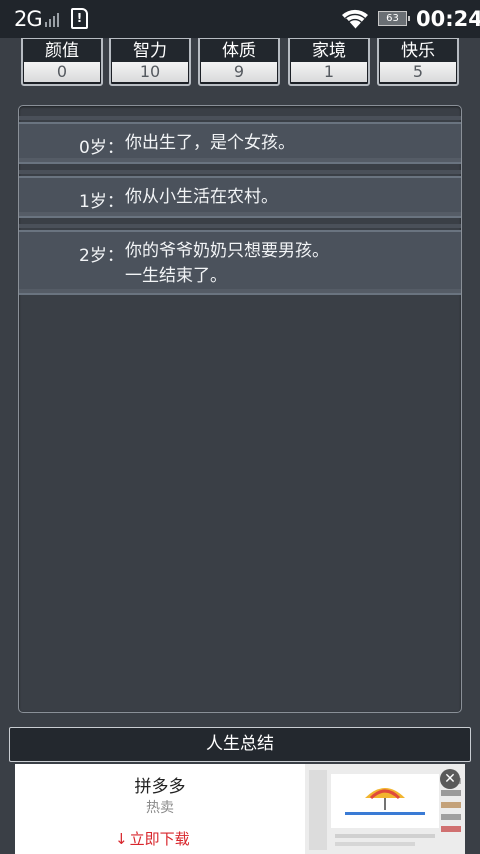  What do you see at coordinates (101, 148) in the screenshot?
I see `log-age: 0岁：` at bounding box center [101, 148].